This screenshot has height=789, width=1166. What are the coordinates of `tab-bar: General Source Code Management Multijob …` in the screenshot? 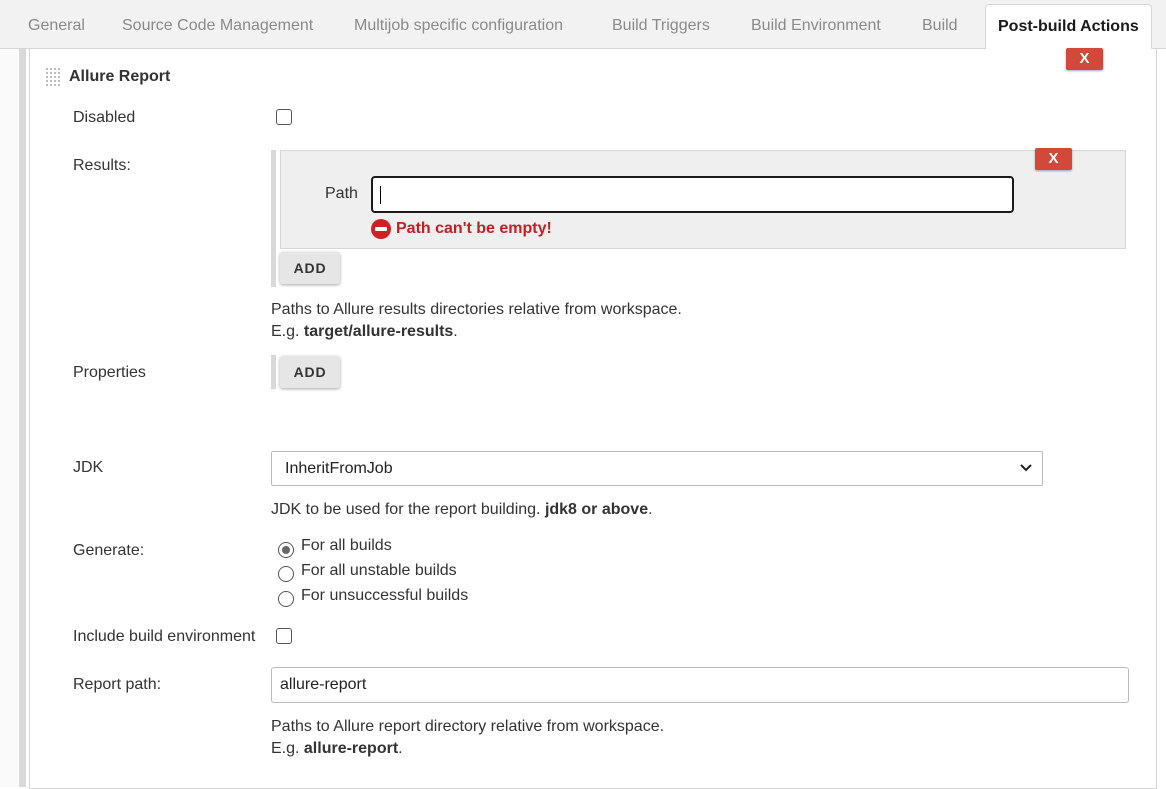 It's located at (583, 25).